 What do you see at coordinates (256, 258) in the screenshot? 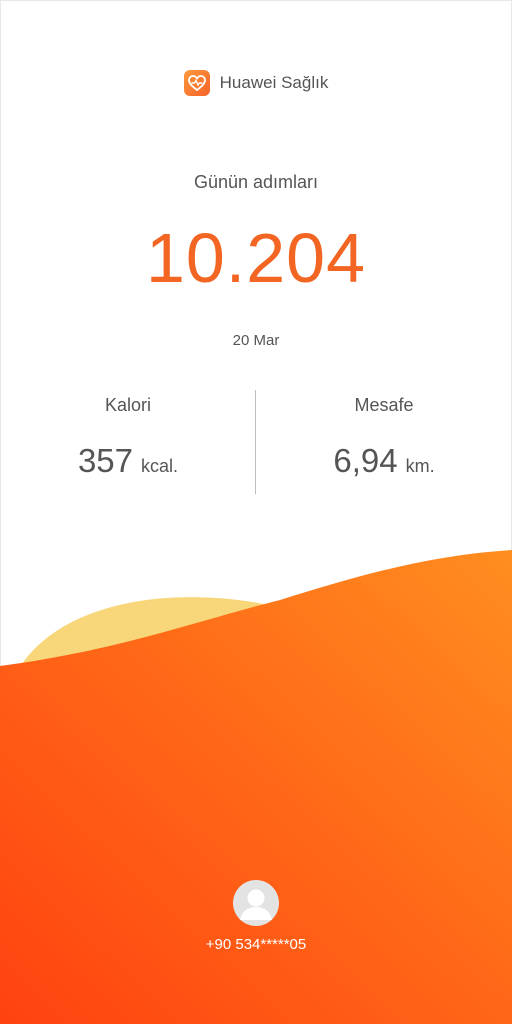
I see `steps-value: 10.204` at bounding box center [256, 258].